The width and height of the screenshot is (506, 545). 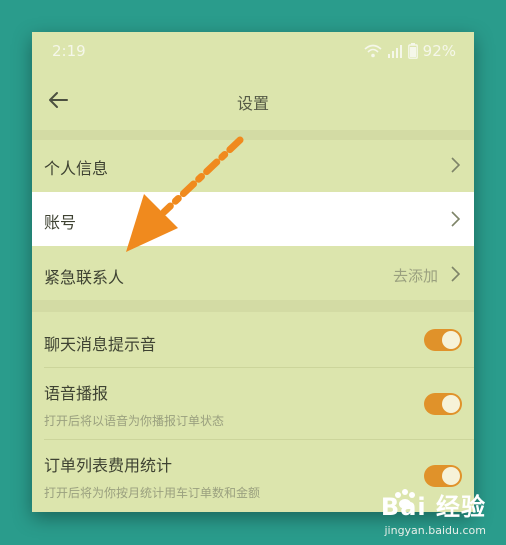 What do you see at coordinates (253, 165) in the screenshot?
I see `settings-row-profile: 个人信息` at bounding box center [253, 165].